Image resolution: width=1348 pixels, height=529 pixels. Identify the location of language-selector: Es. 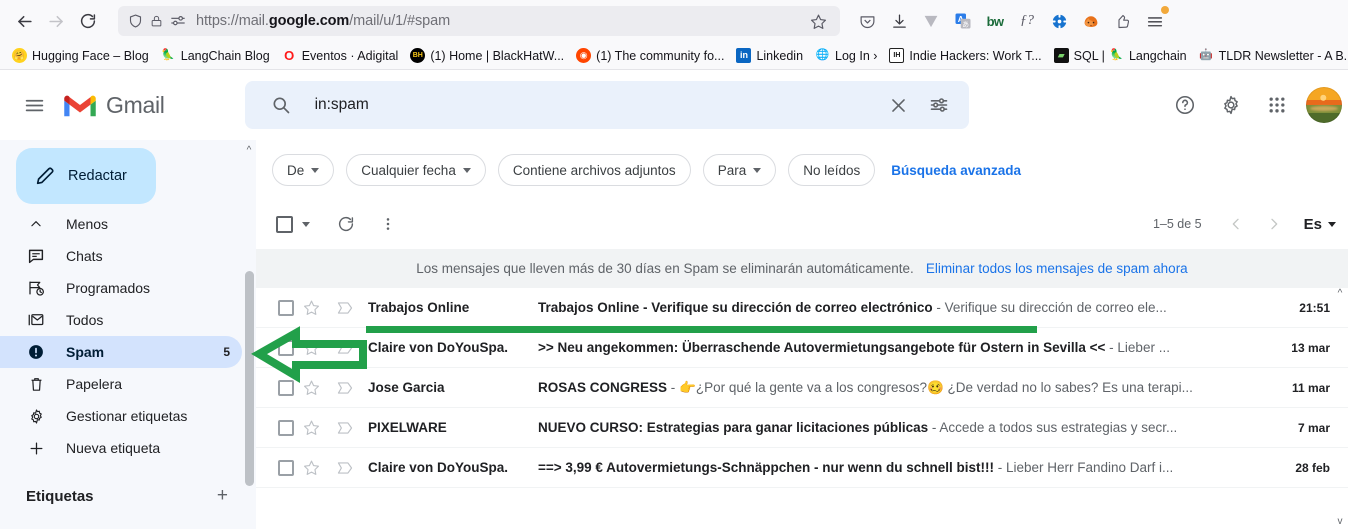
(1322, 224).